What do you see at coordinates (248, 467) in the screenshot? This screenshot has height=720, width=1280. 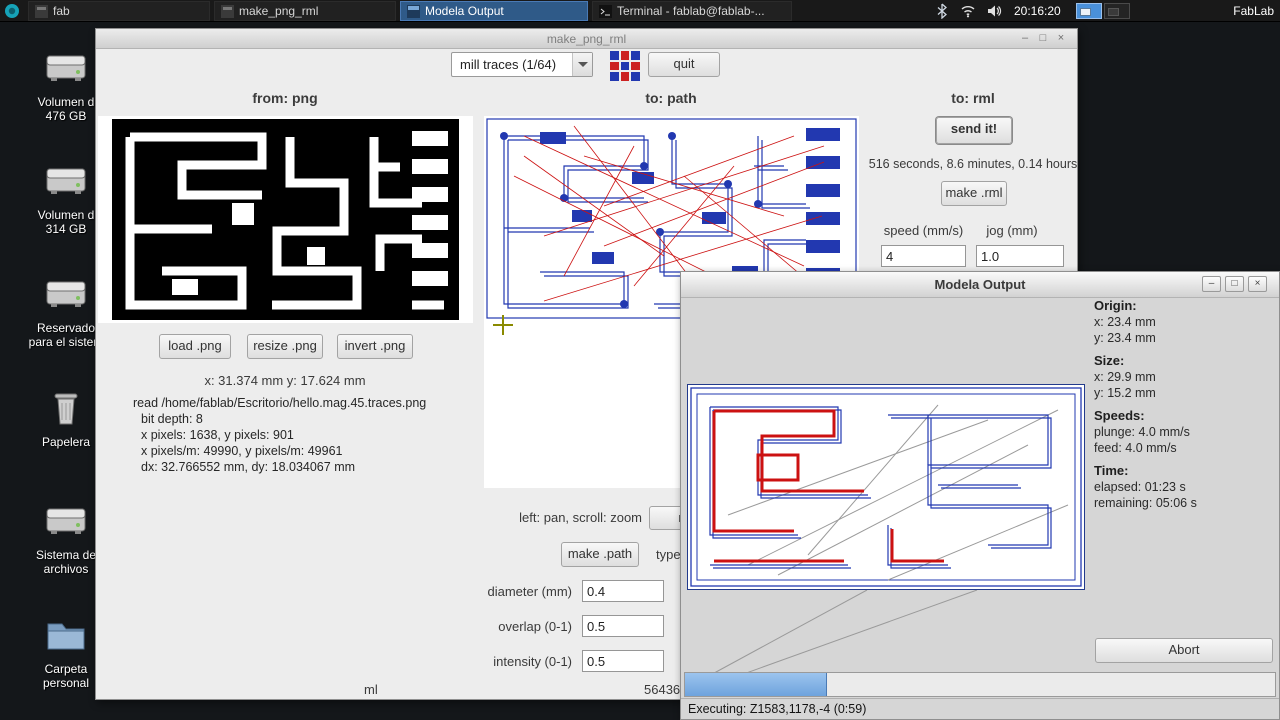 I see `png-info-line: dx: 32.766552 mm, dy: 18.034067 mm` at bounding box center [248, 467].